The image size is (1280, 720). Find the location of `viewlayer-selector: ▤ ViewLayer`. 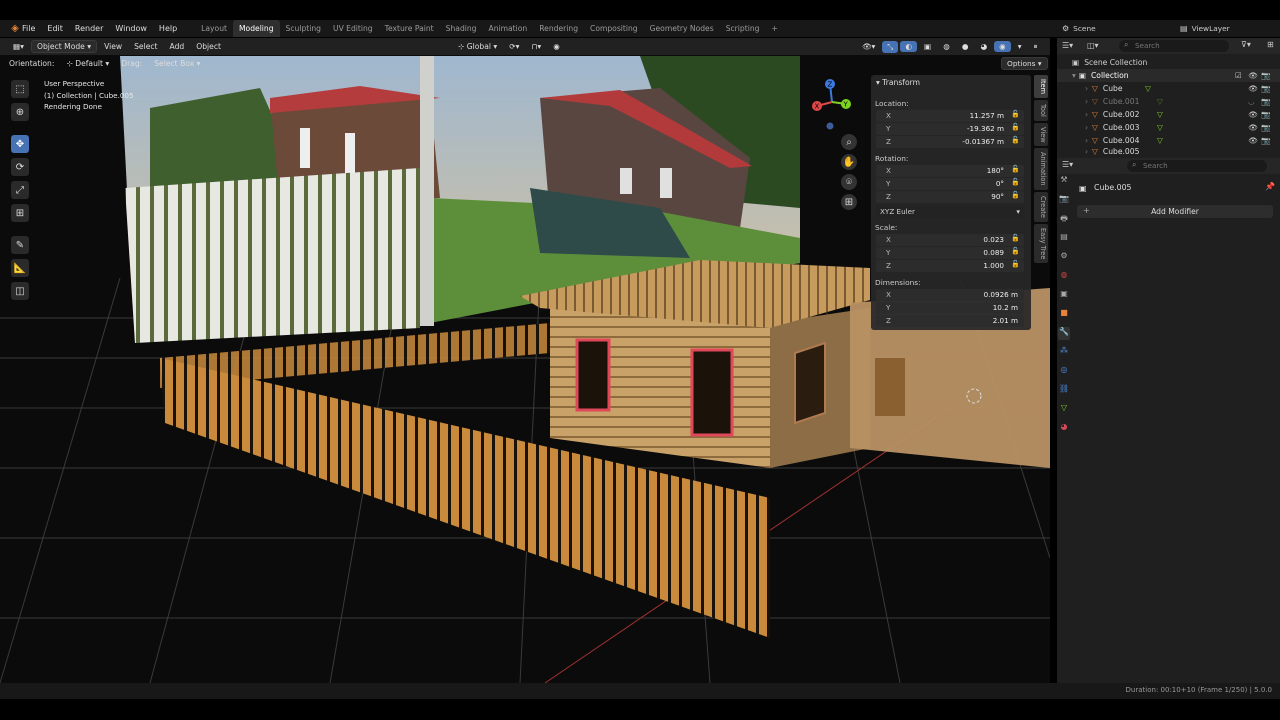

viewlayer-selector: ▤ ViewLayer is located at coordinates (1205, 28).